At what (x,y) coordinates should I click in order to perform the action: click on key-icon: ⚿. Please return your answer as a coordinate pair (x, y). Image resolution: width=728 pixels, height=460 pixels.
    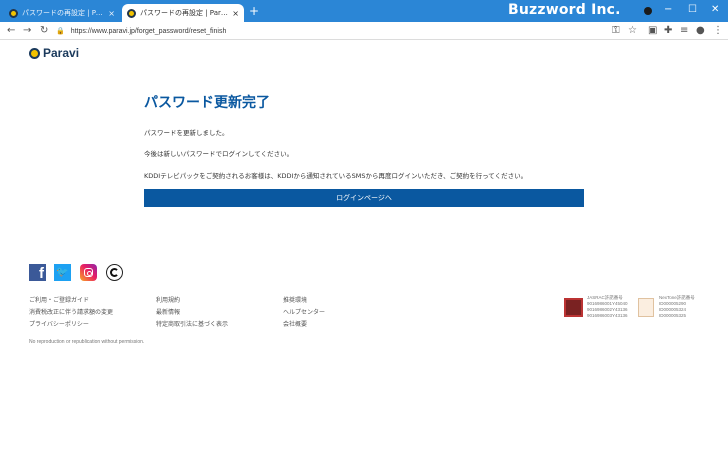
    Looking at the image, I should click on (616, 31).